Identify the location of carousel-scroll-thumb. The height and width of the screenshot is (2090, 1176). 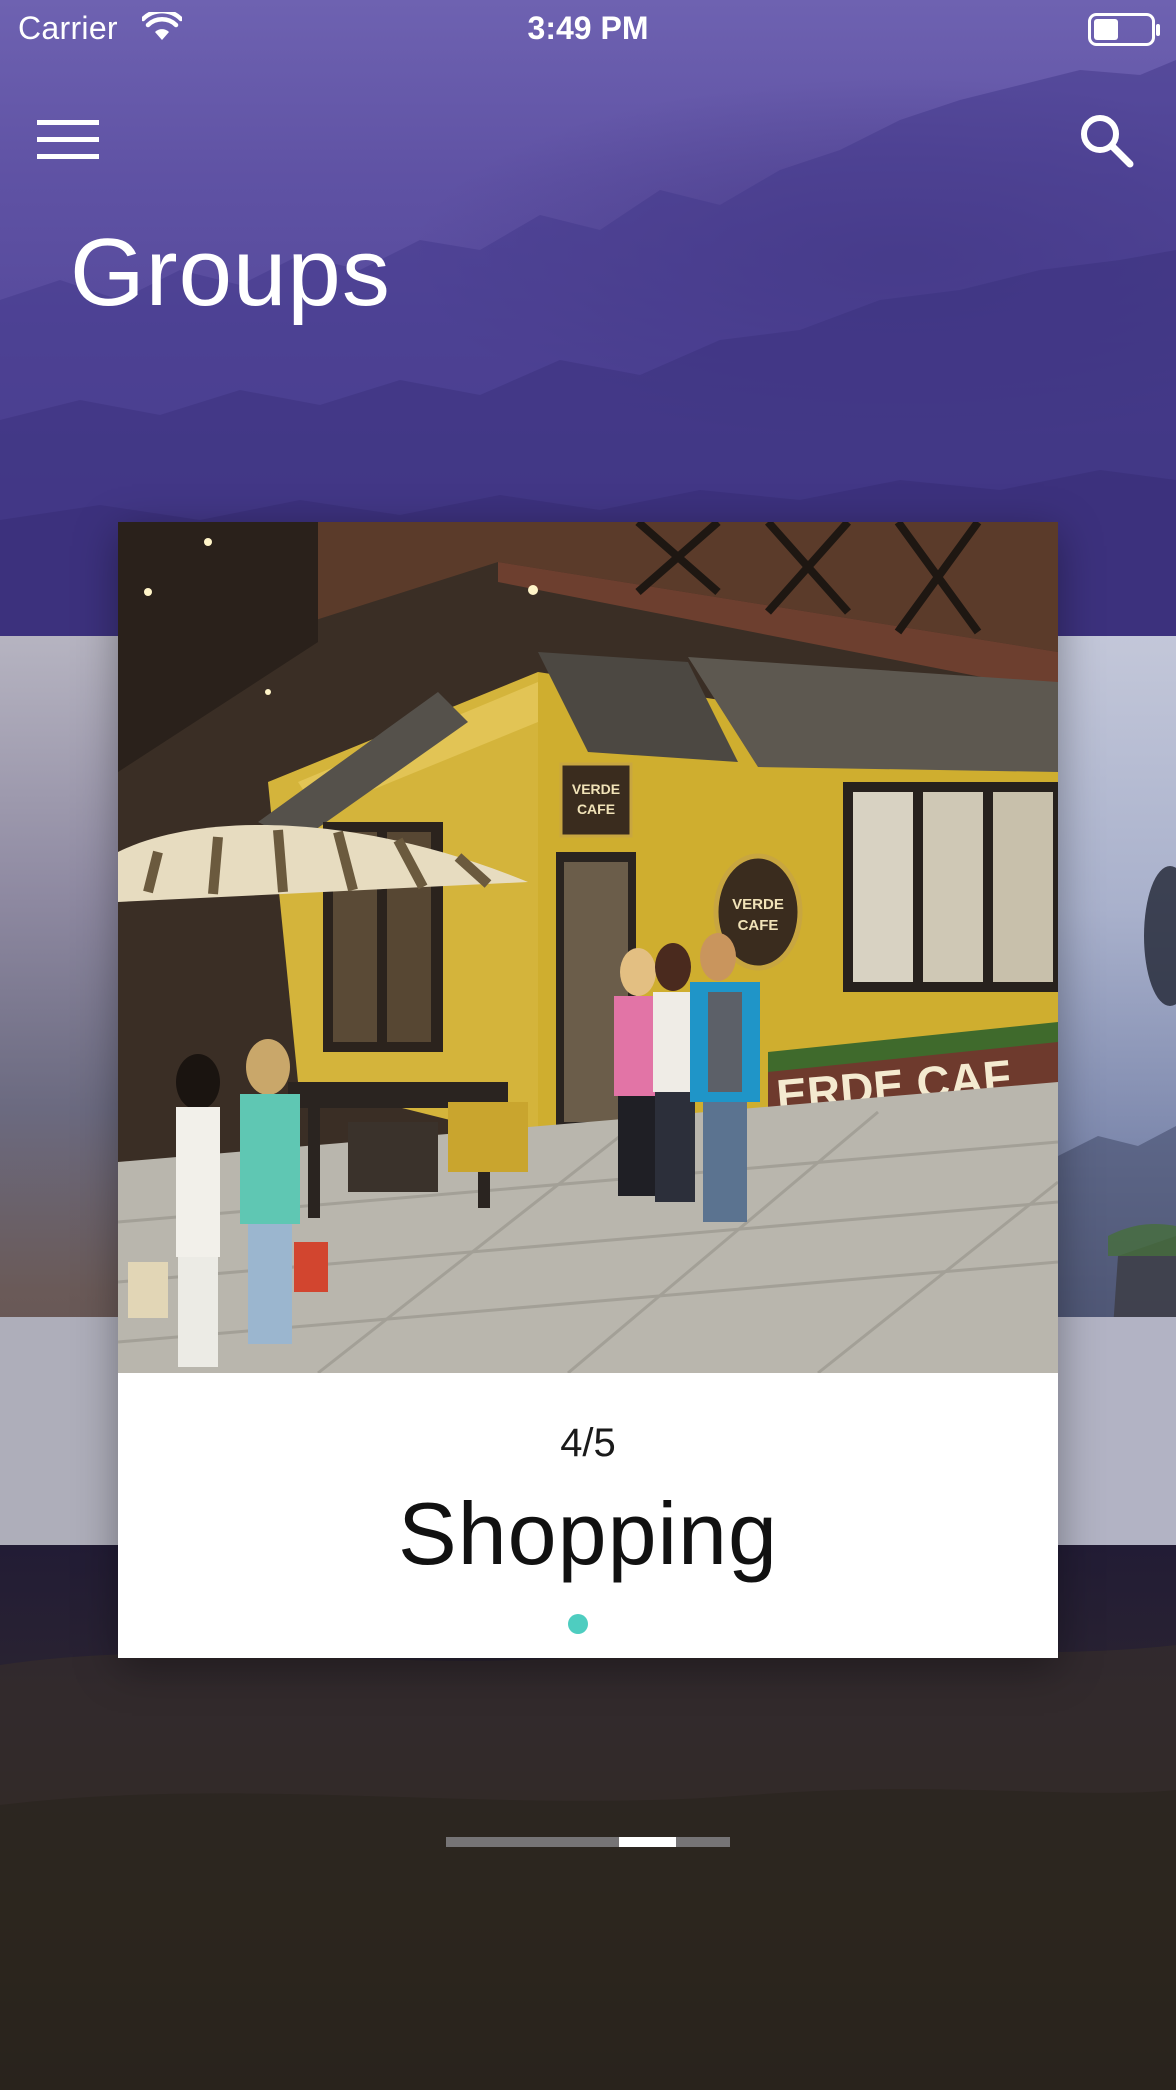
(647, 1842).